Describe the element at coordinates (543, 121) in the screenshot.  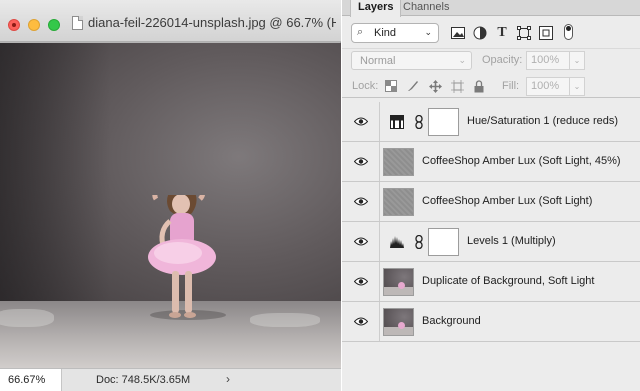
I see `layer-name: Hue/Saturation 1 (reduce reds)` at that location.